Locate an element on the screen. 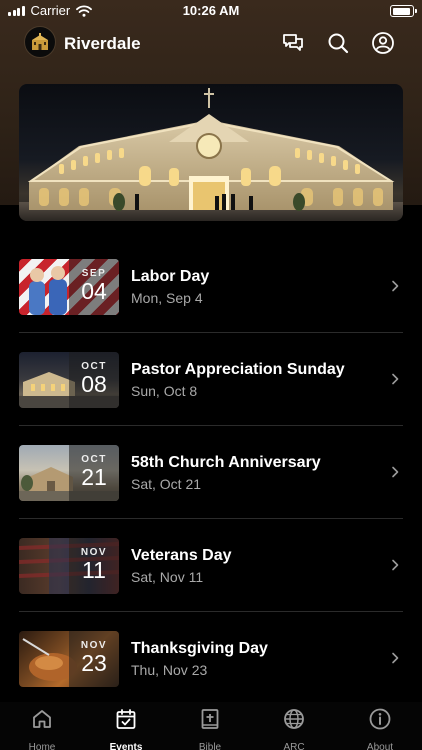  date-badge: SEP 04 is located at coordinates (94, 287).